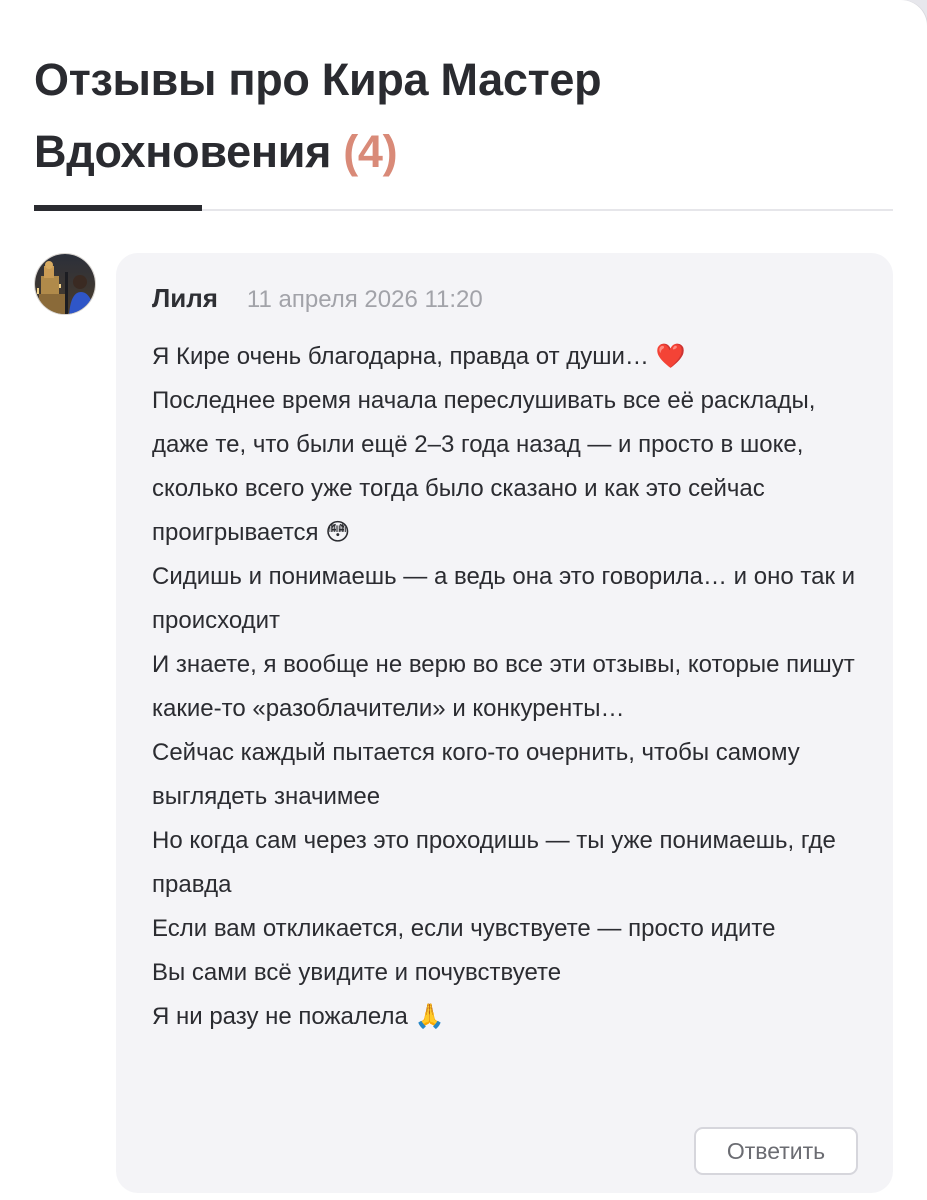 Image resolution: width=927 pixels, height=1200 pixels. I want to click on author-name: Лиля, so click(185, 298).